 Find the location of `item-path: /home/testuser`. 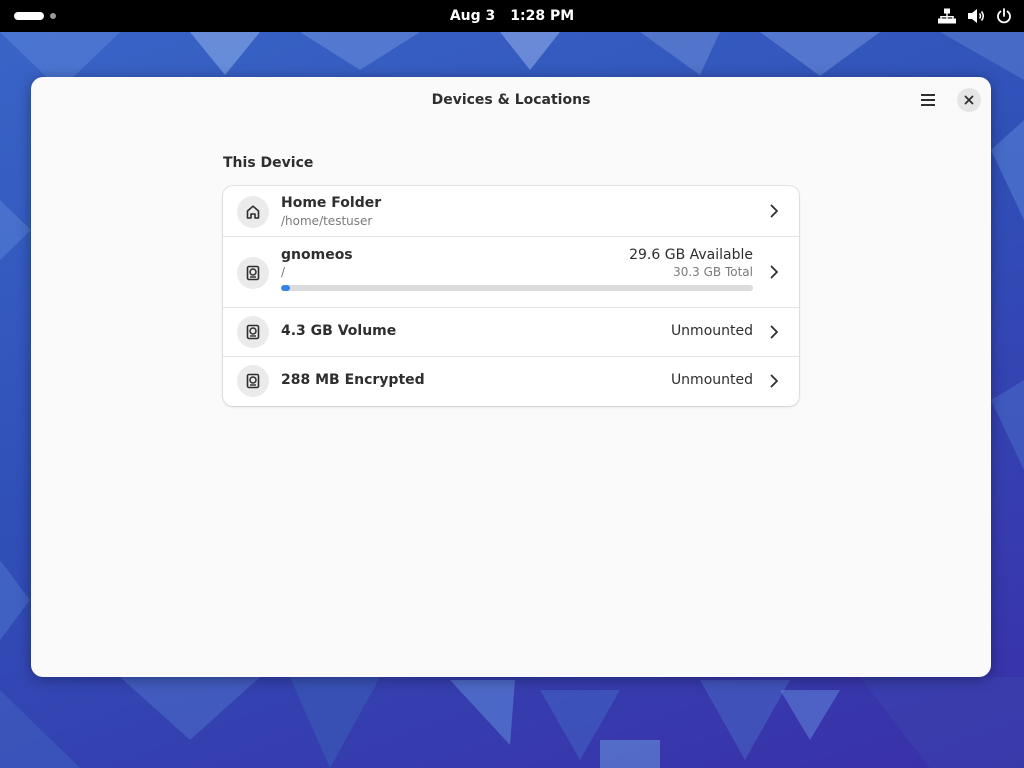

item-path: /home/testuser is located at coordinates (327, 221).